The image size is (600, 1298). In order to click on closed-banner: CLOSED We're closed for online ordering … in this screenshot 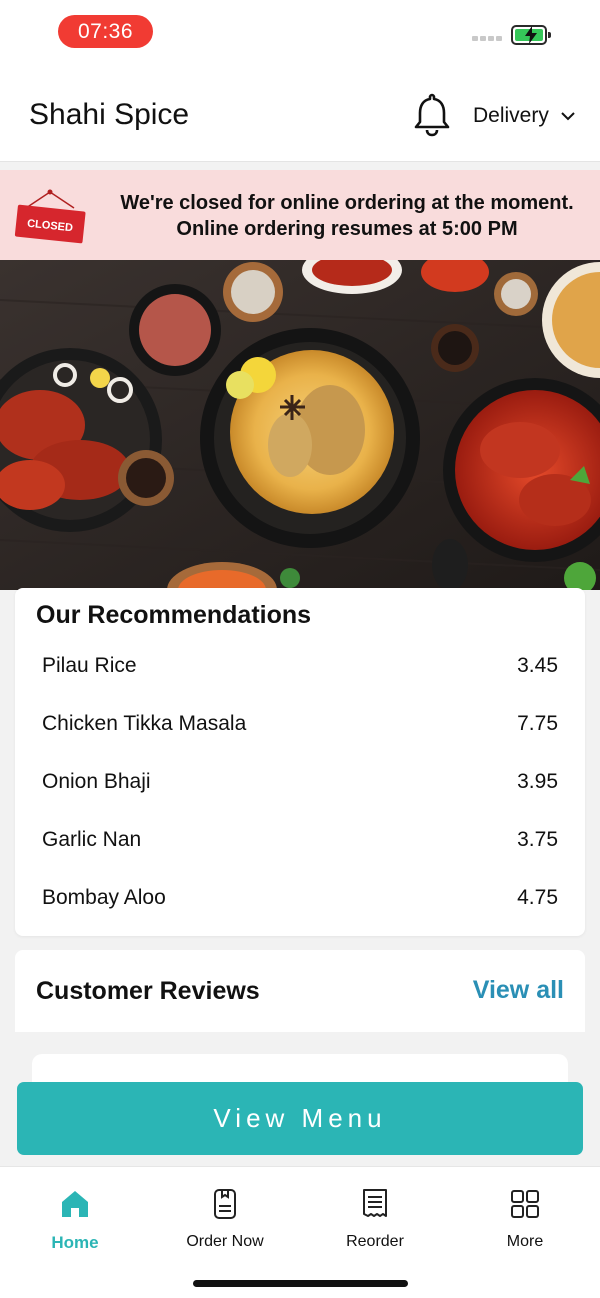, I will do `click(300, 215)`.